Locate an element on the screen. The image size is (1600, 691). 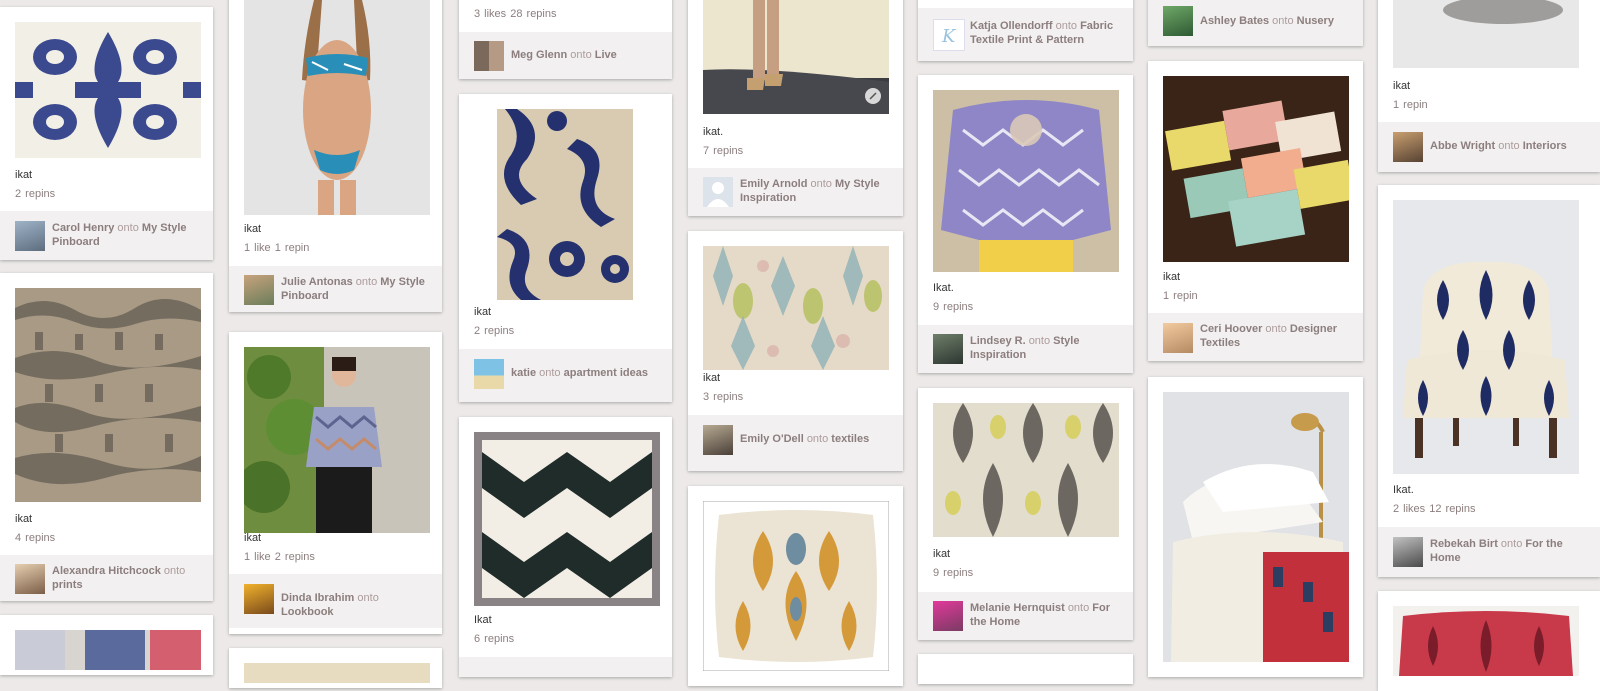
pin-card: ikat 2 repins katie onto apartment ideas is located at coordinates (565, 248).